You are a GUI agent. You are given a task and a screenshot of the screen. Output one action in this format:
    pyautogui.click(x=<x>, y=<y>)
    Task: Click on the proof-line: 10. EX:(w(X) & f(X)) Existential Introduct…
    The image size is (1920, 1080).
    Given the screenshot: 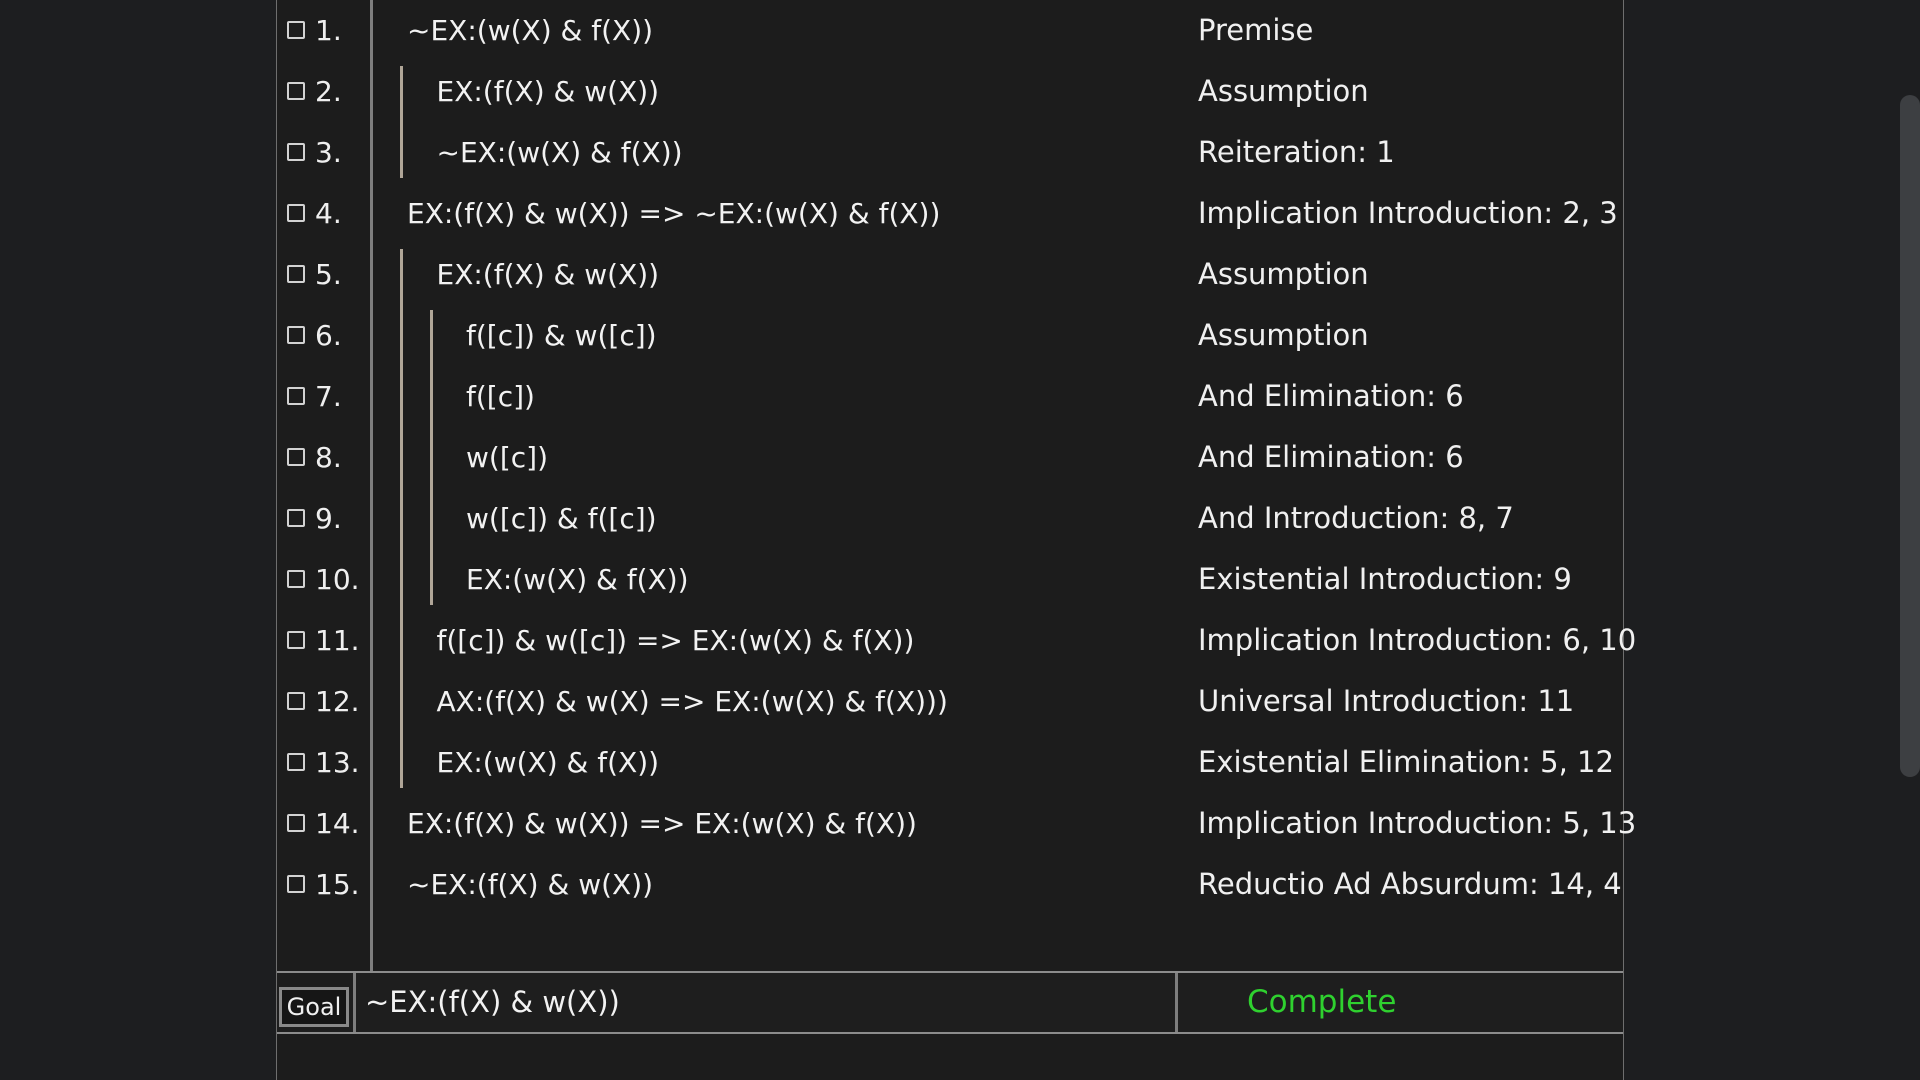 What is the action you would take?
    pyautogui.click(x=950, y=579)
    